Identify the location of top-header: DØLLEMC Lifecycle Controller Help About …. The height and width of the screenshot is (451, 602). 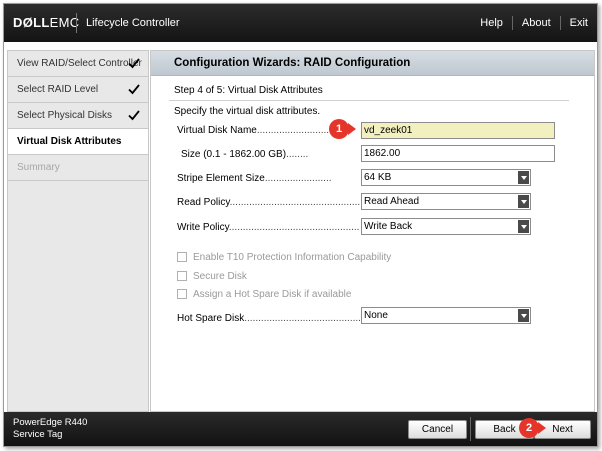
(300, 23).